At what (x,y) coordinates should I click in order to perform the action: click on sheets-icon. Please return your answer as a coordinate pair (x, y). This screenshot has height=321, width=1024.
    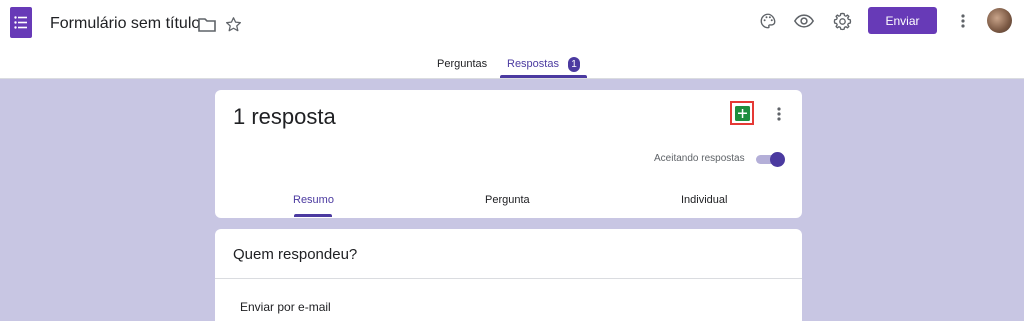
    Looking at the image, I should click on (742, 113).